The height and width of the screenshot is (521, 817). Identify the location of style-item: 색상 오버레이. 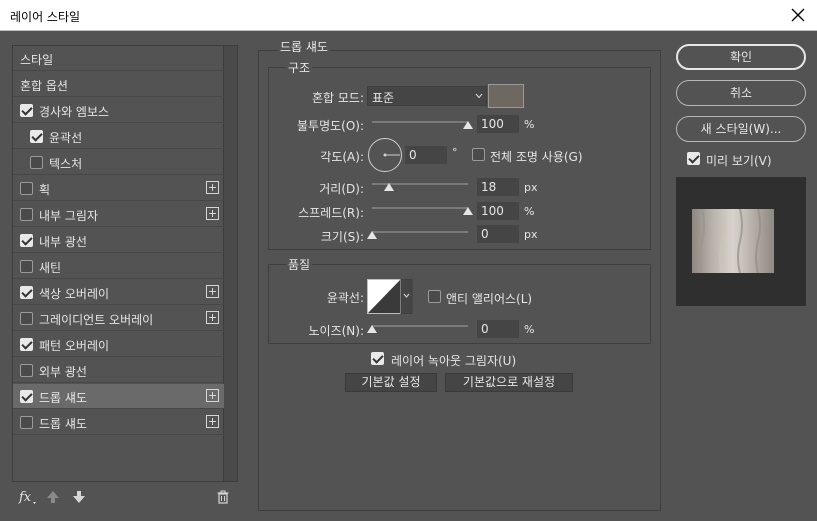
(118, 292).